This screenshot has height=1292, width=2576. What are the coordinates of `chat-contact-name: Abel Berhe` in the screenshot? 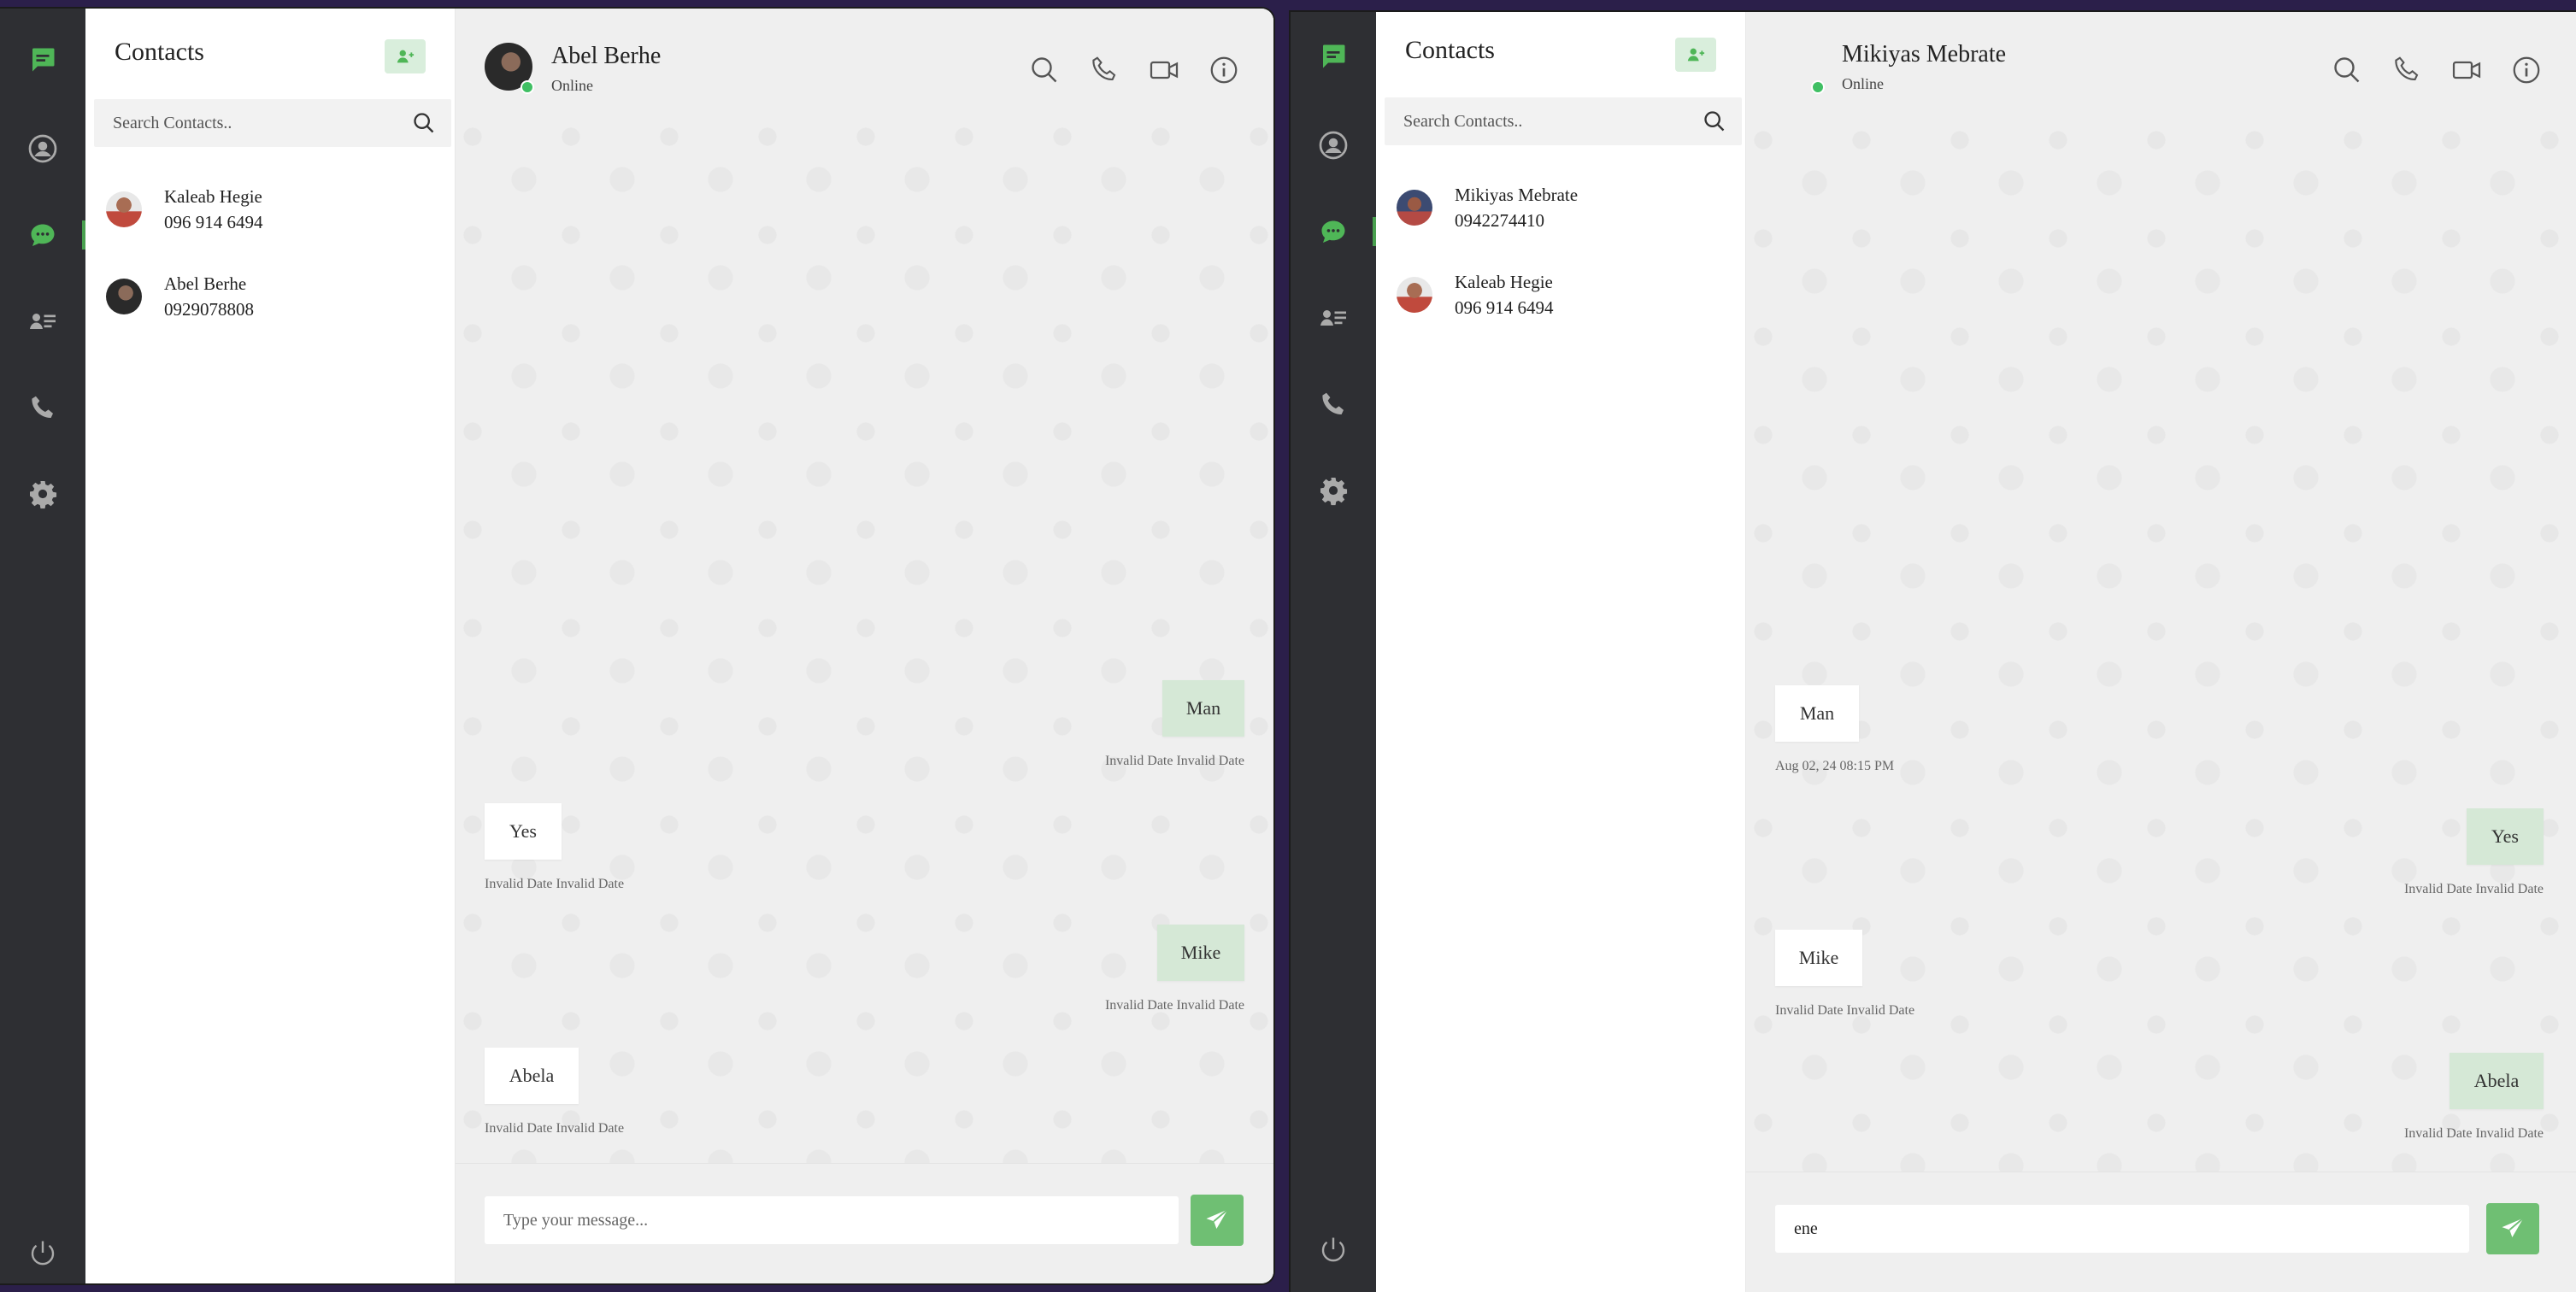 It's located at (606, 56).